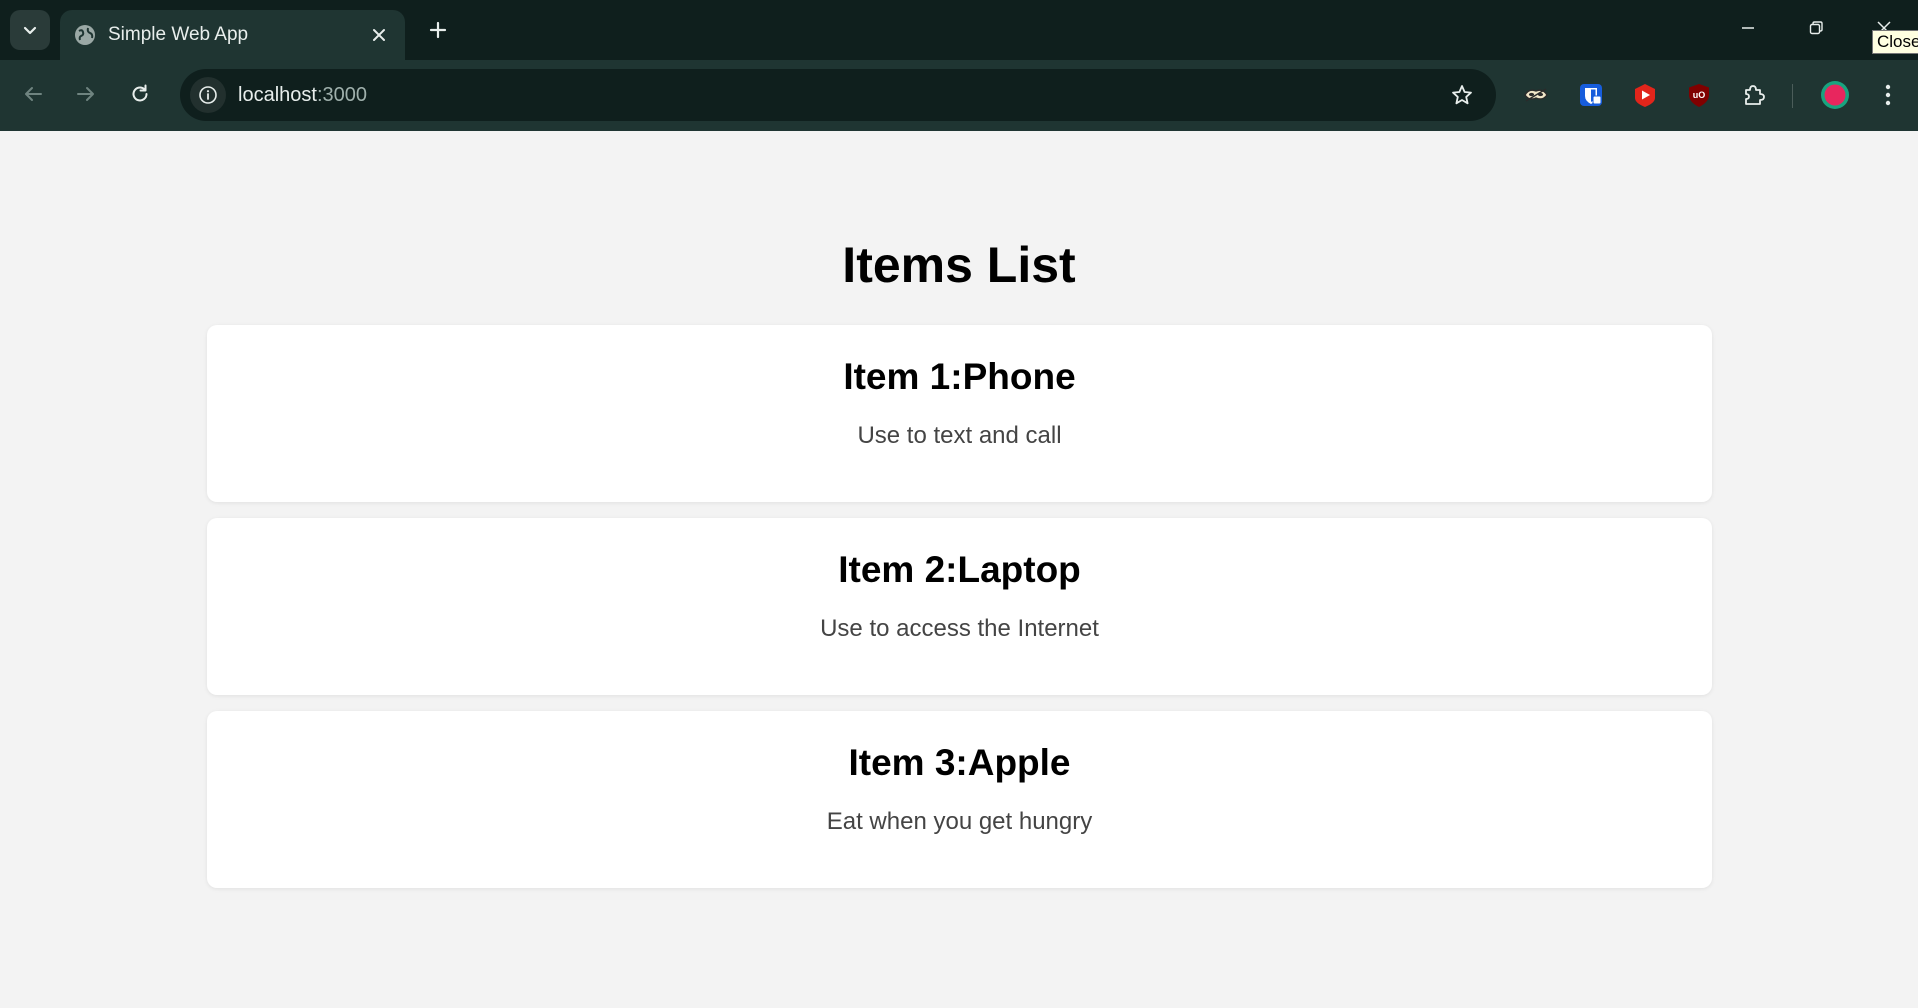 This screenshot has width=1918, height=1008. I want to click on svg-text: uO, so click(1699, 95).